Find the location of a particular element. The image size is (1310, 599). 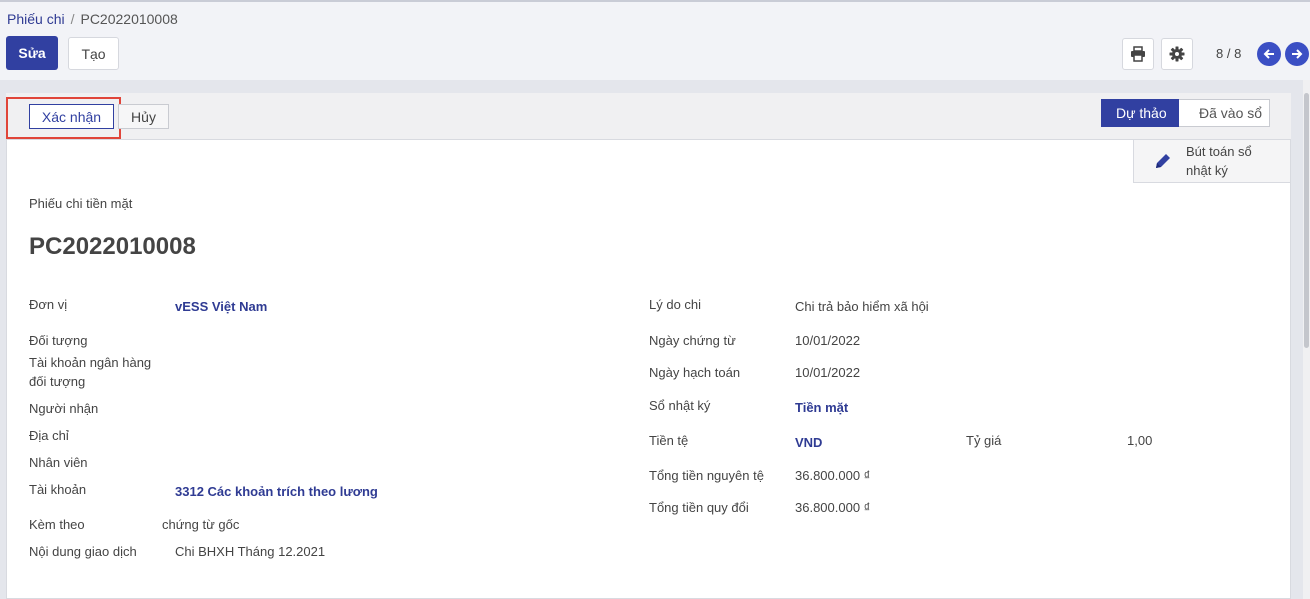

settings-button is located at coordinates (1177, 54).